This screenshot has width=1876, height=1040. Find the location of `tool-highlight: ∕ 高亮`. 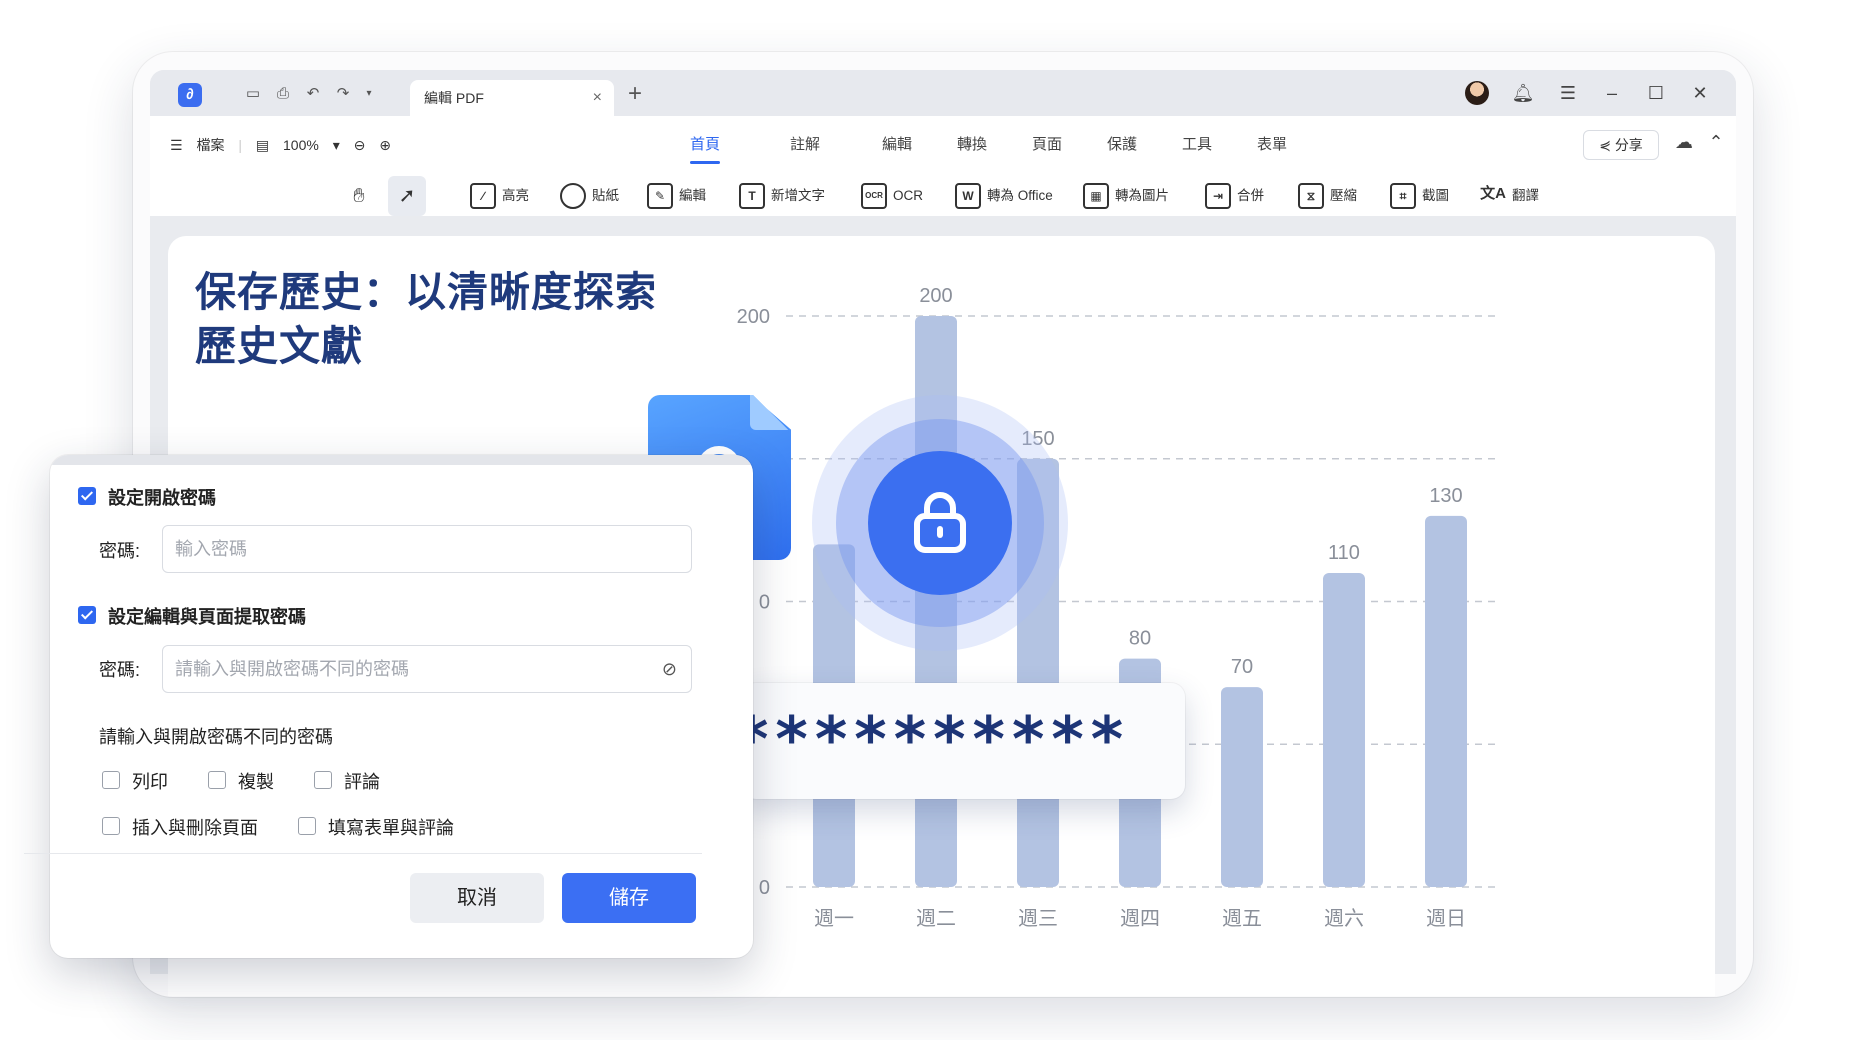

tool-highlight: ∕ 高亮 is located at coordinates (499, 196).